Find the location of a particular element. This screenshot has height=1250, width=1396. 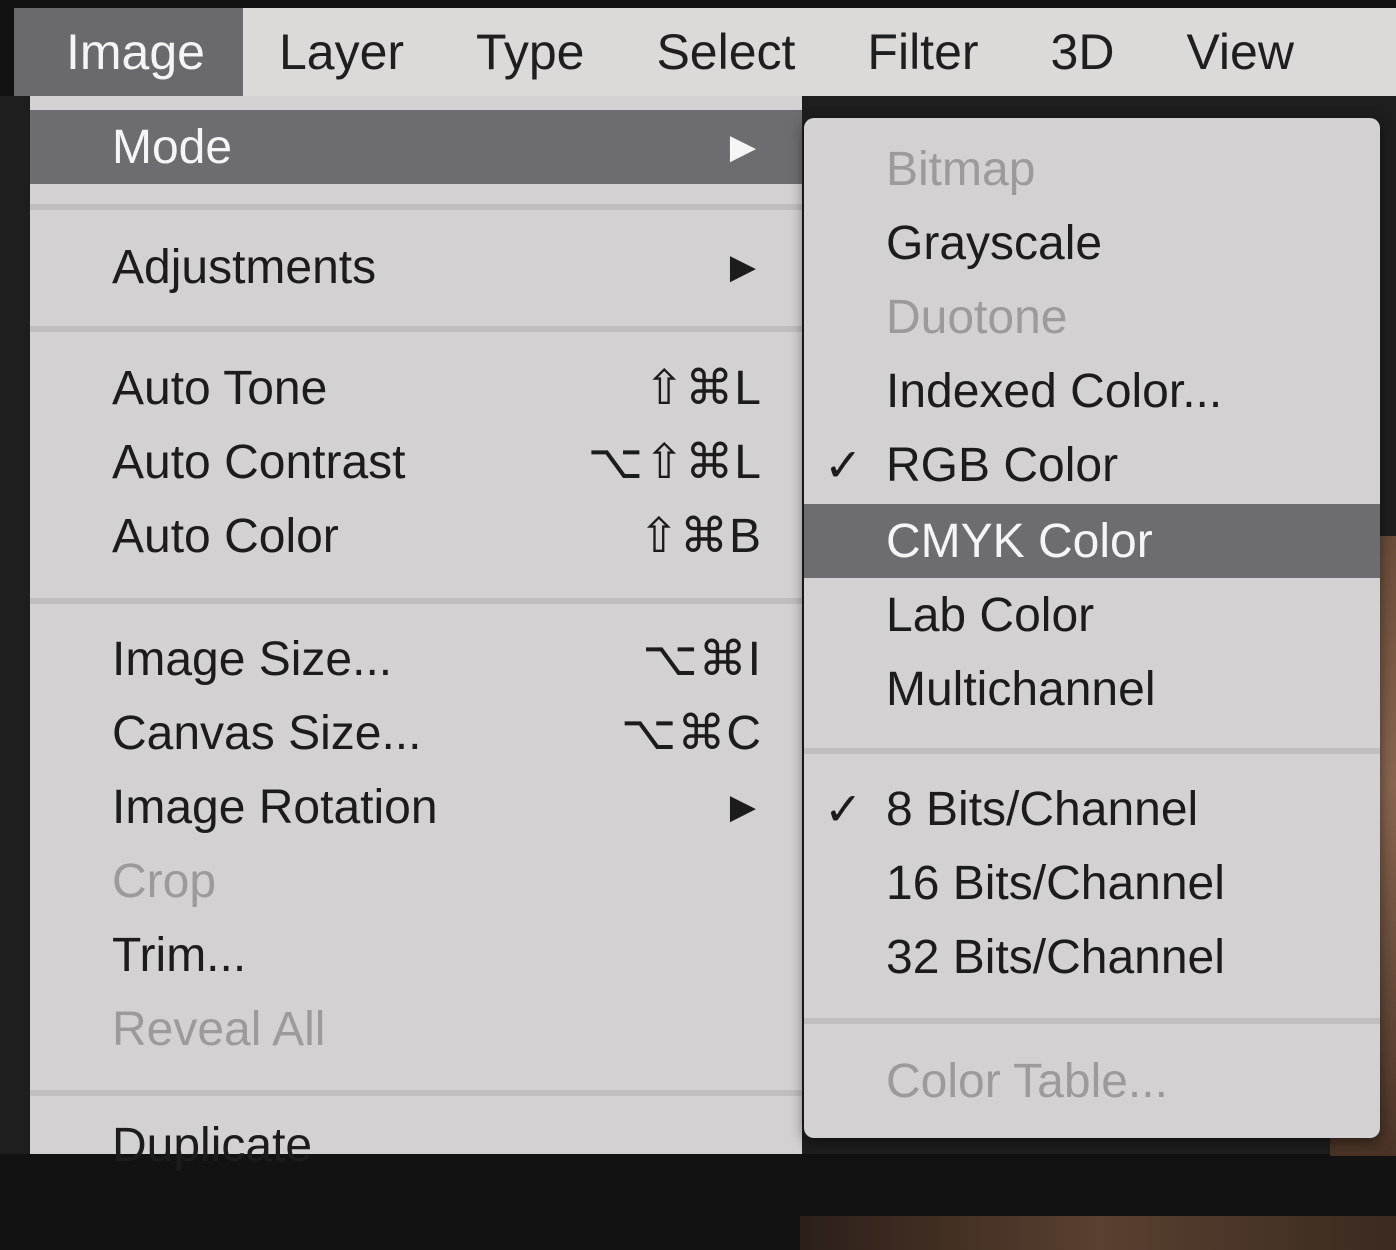

menubar-view: View is located at coordinates (1239, 52).